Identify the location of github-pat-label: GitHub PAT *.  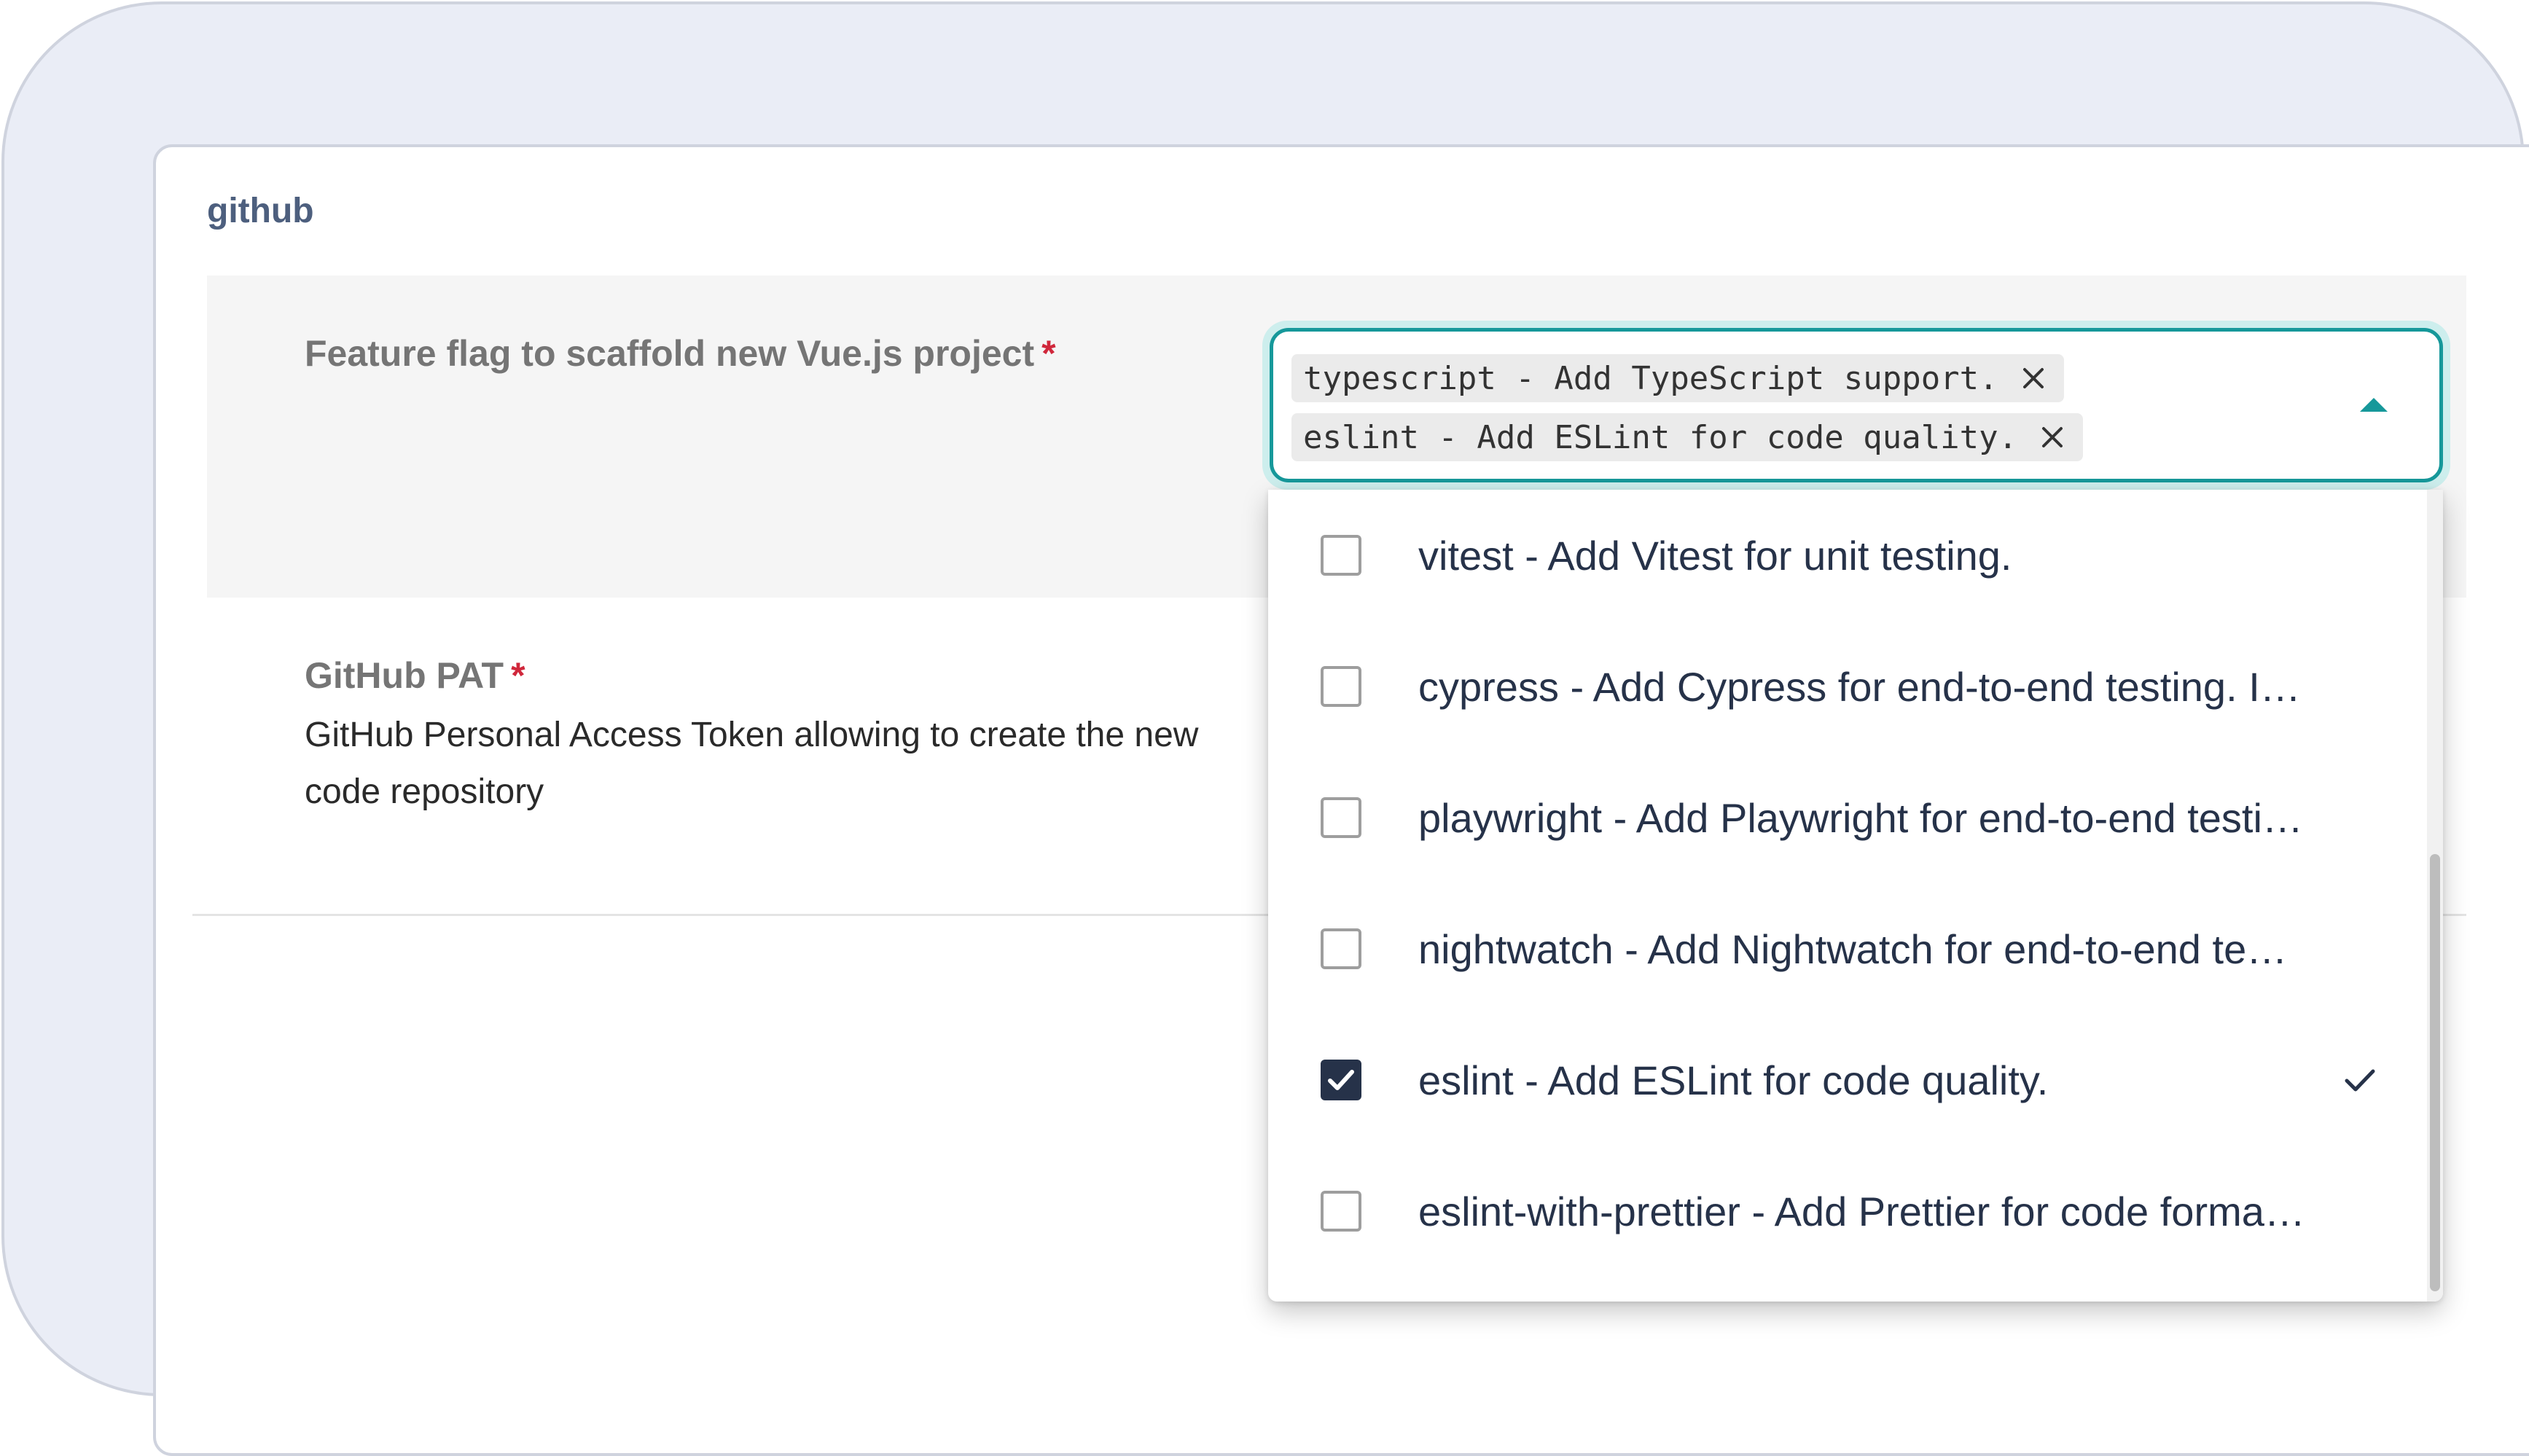
(415, 675).